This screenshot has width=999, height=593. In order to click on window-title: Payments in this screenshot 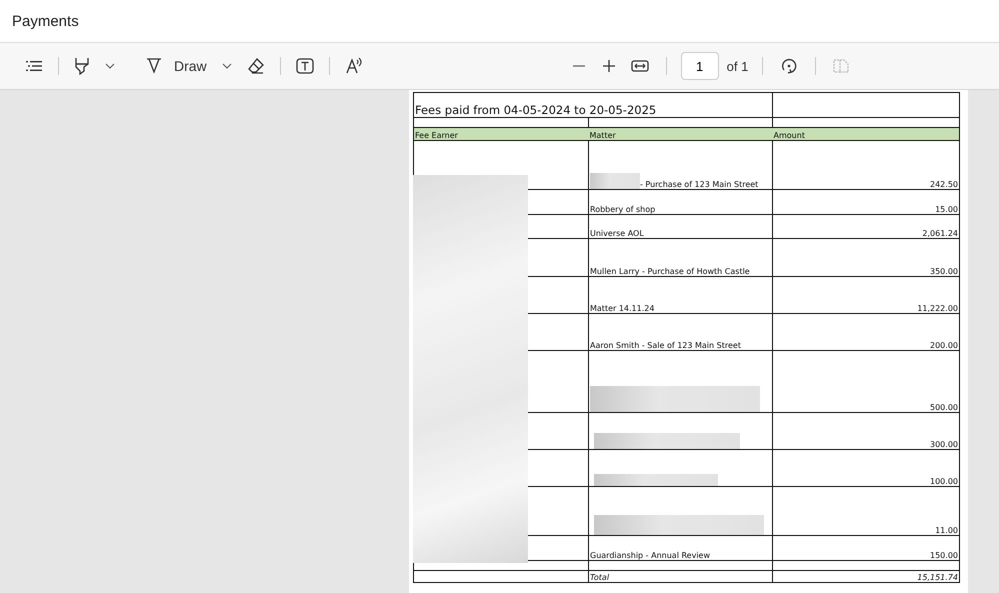, I will do `click(45, 21)`.